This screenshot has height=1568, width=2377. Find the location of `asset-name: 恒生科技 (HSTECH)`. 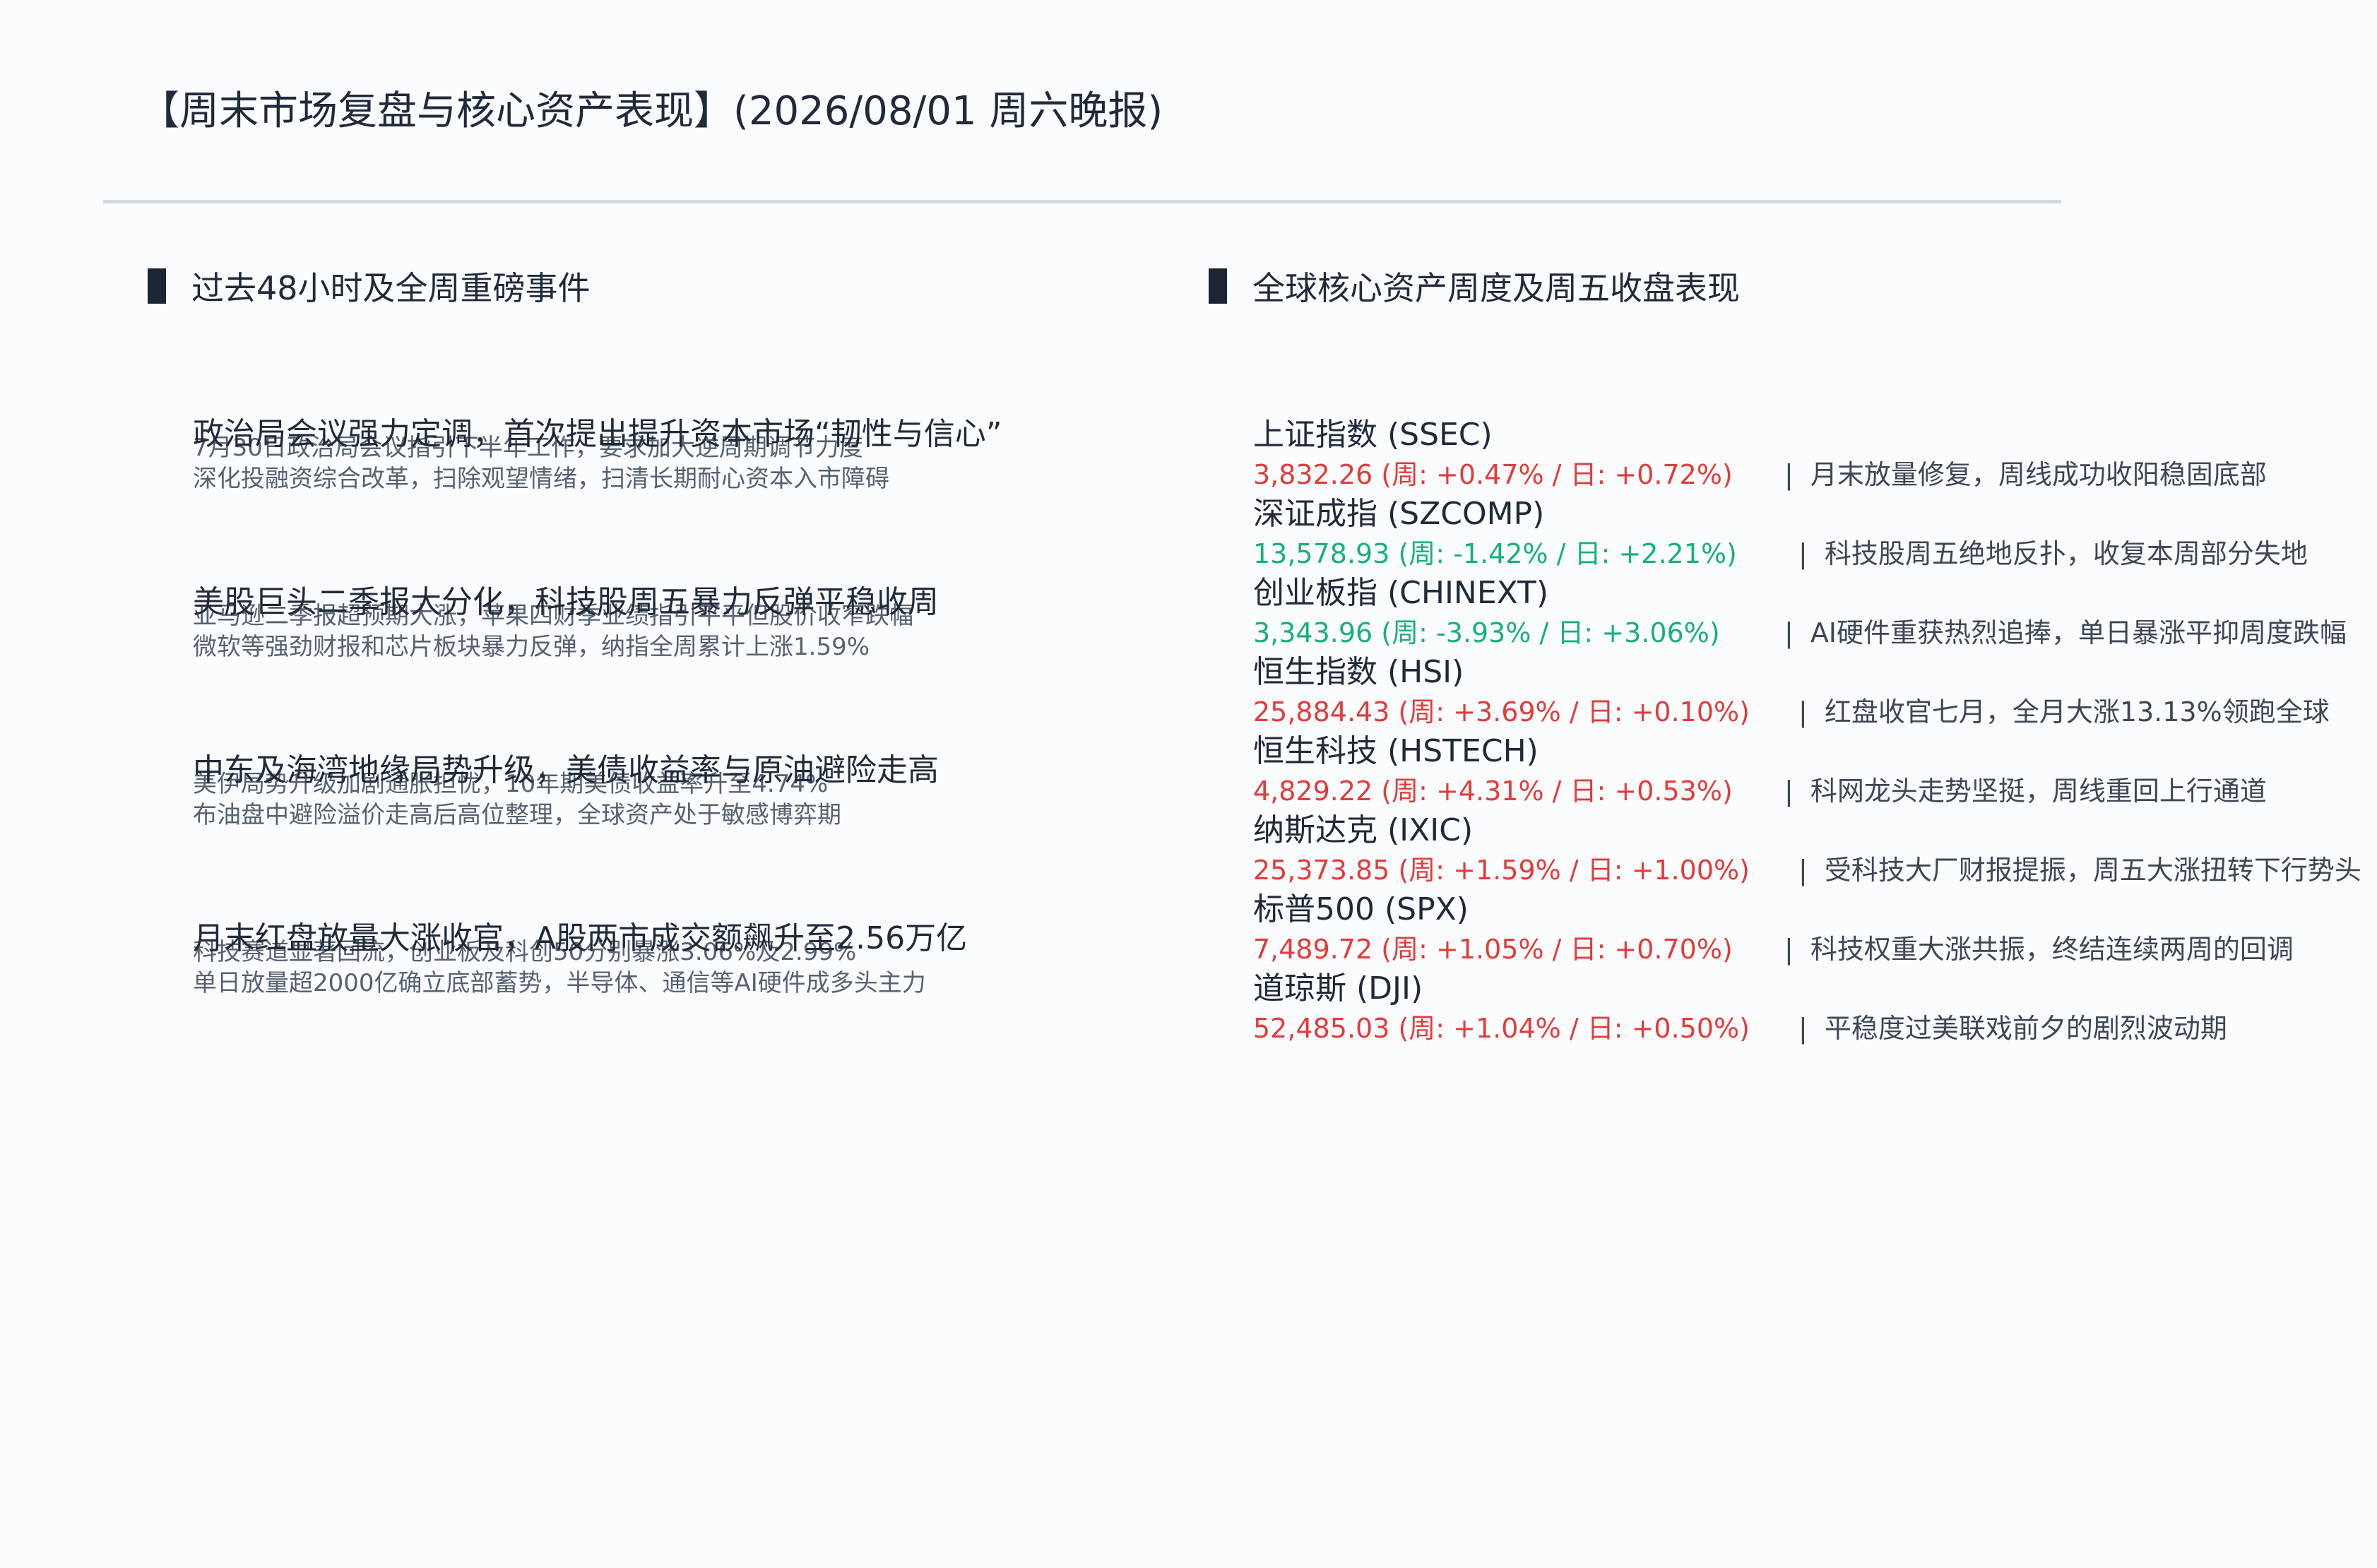

asset-name: 恒生科技 (HSTECH) is located at coordinates (1396, 751).